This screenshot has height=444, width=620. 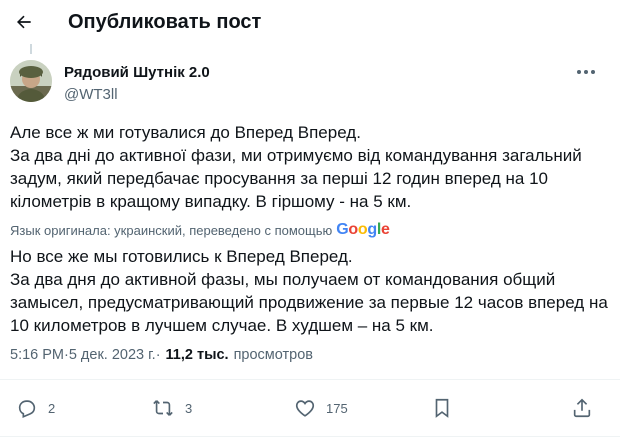 What do you see at coordinates (163, 408) in the screenshot?
I see `repost-icon` at bounding box center [163, 408].